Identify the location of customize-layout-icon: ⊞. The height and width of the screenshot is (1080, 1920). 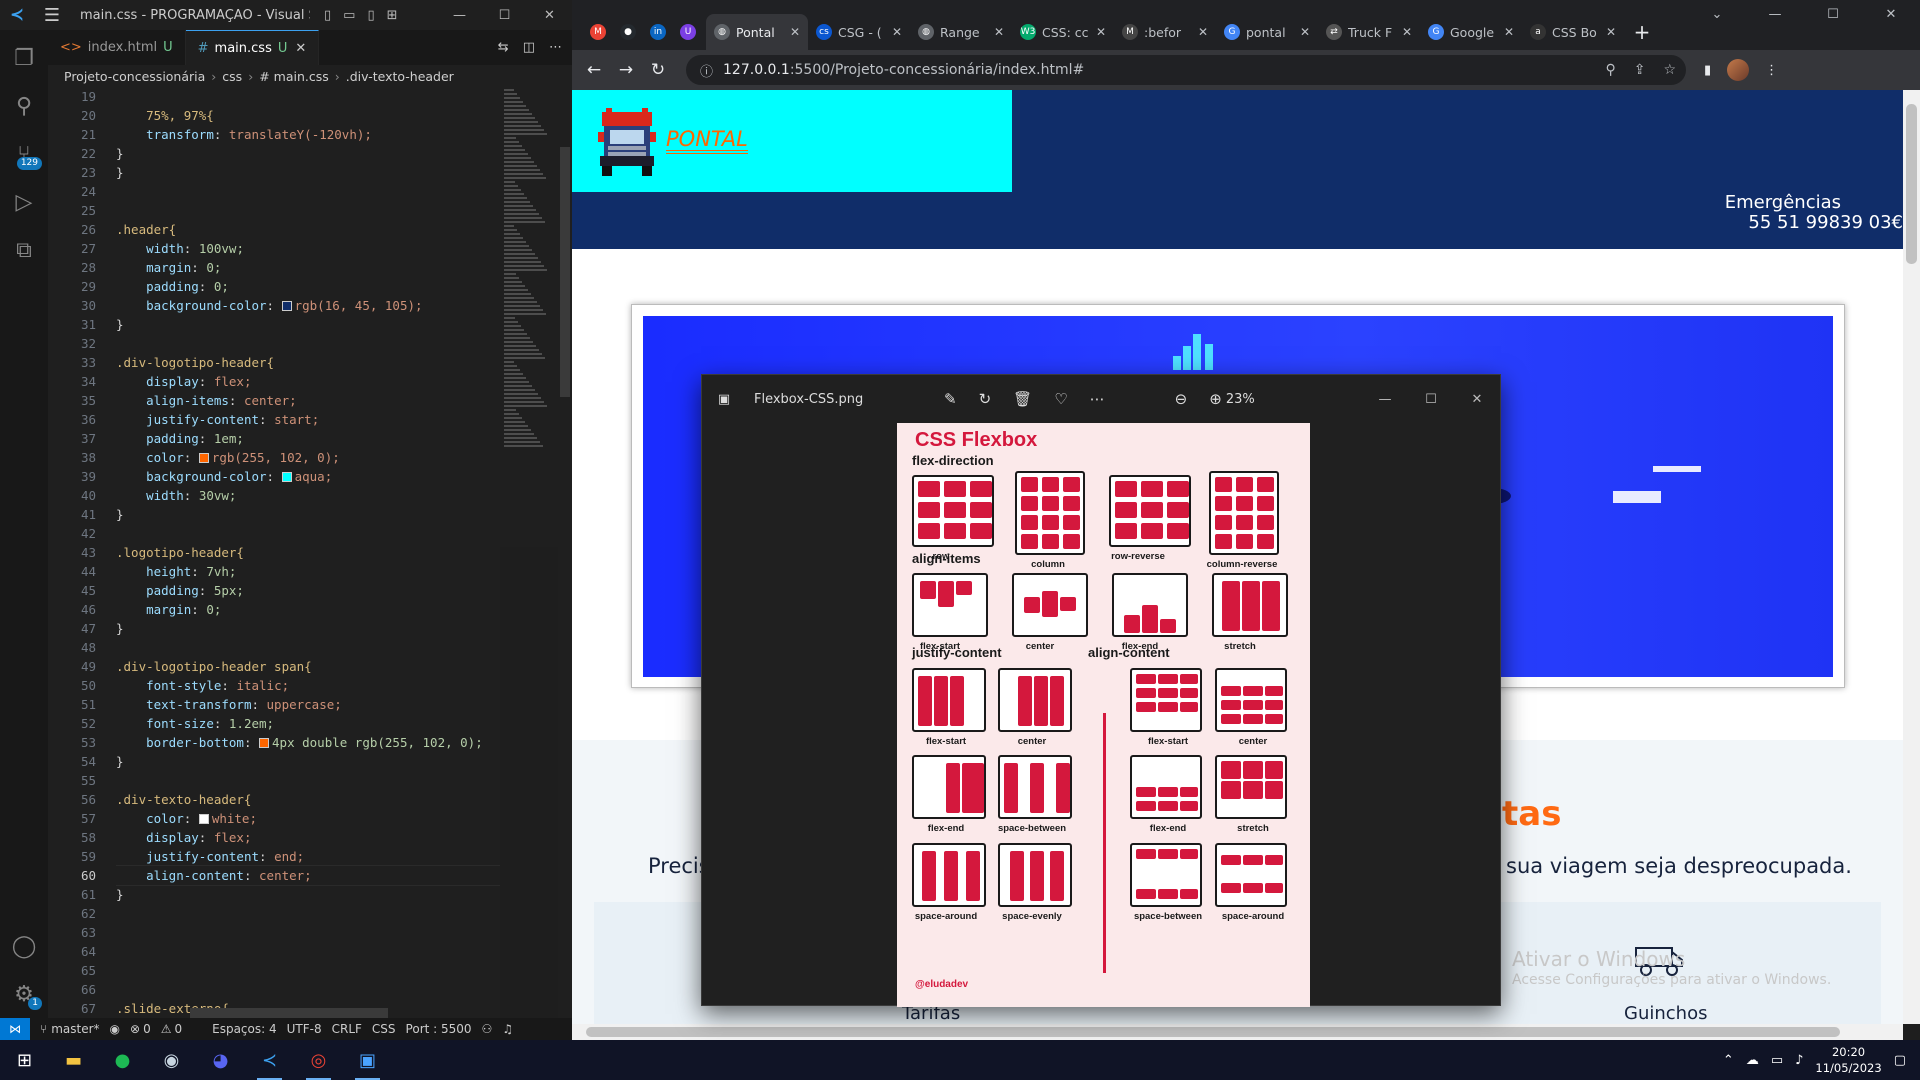
(392, 15).